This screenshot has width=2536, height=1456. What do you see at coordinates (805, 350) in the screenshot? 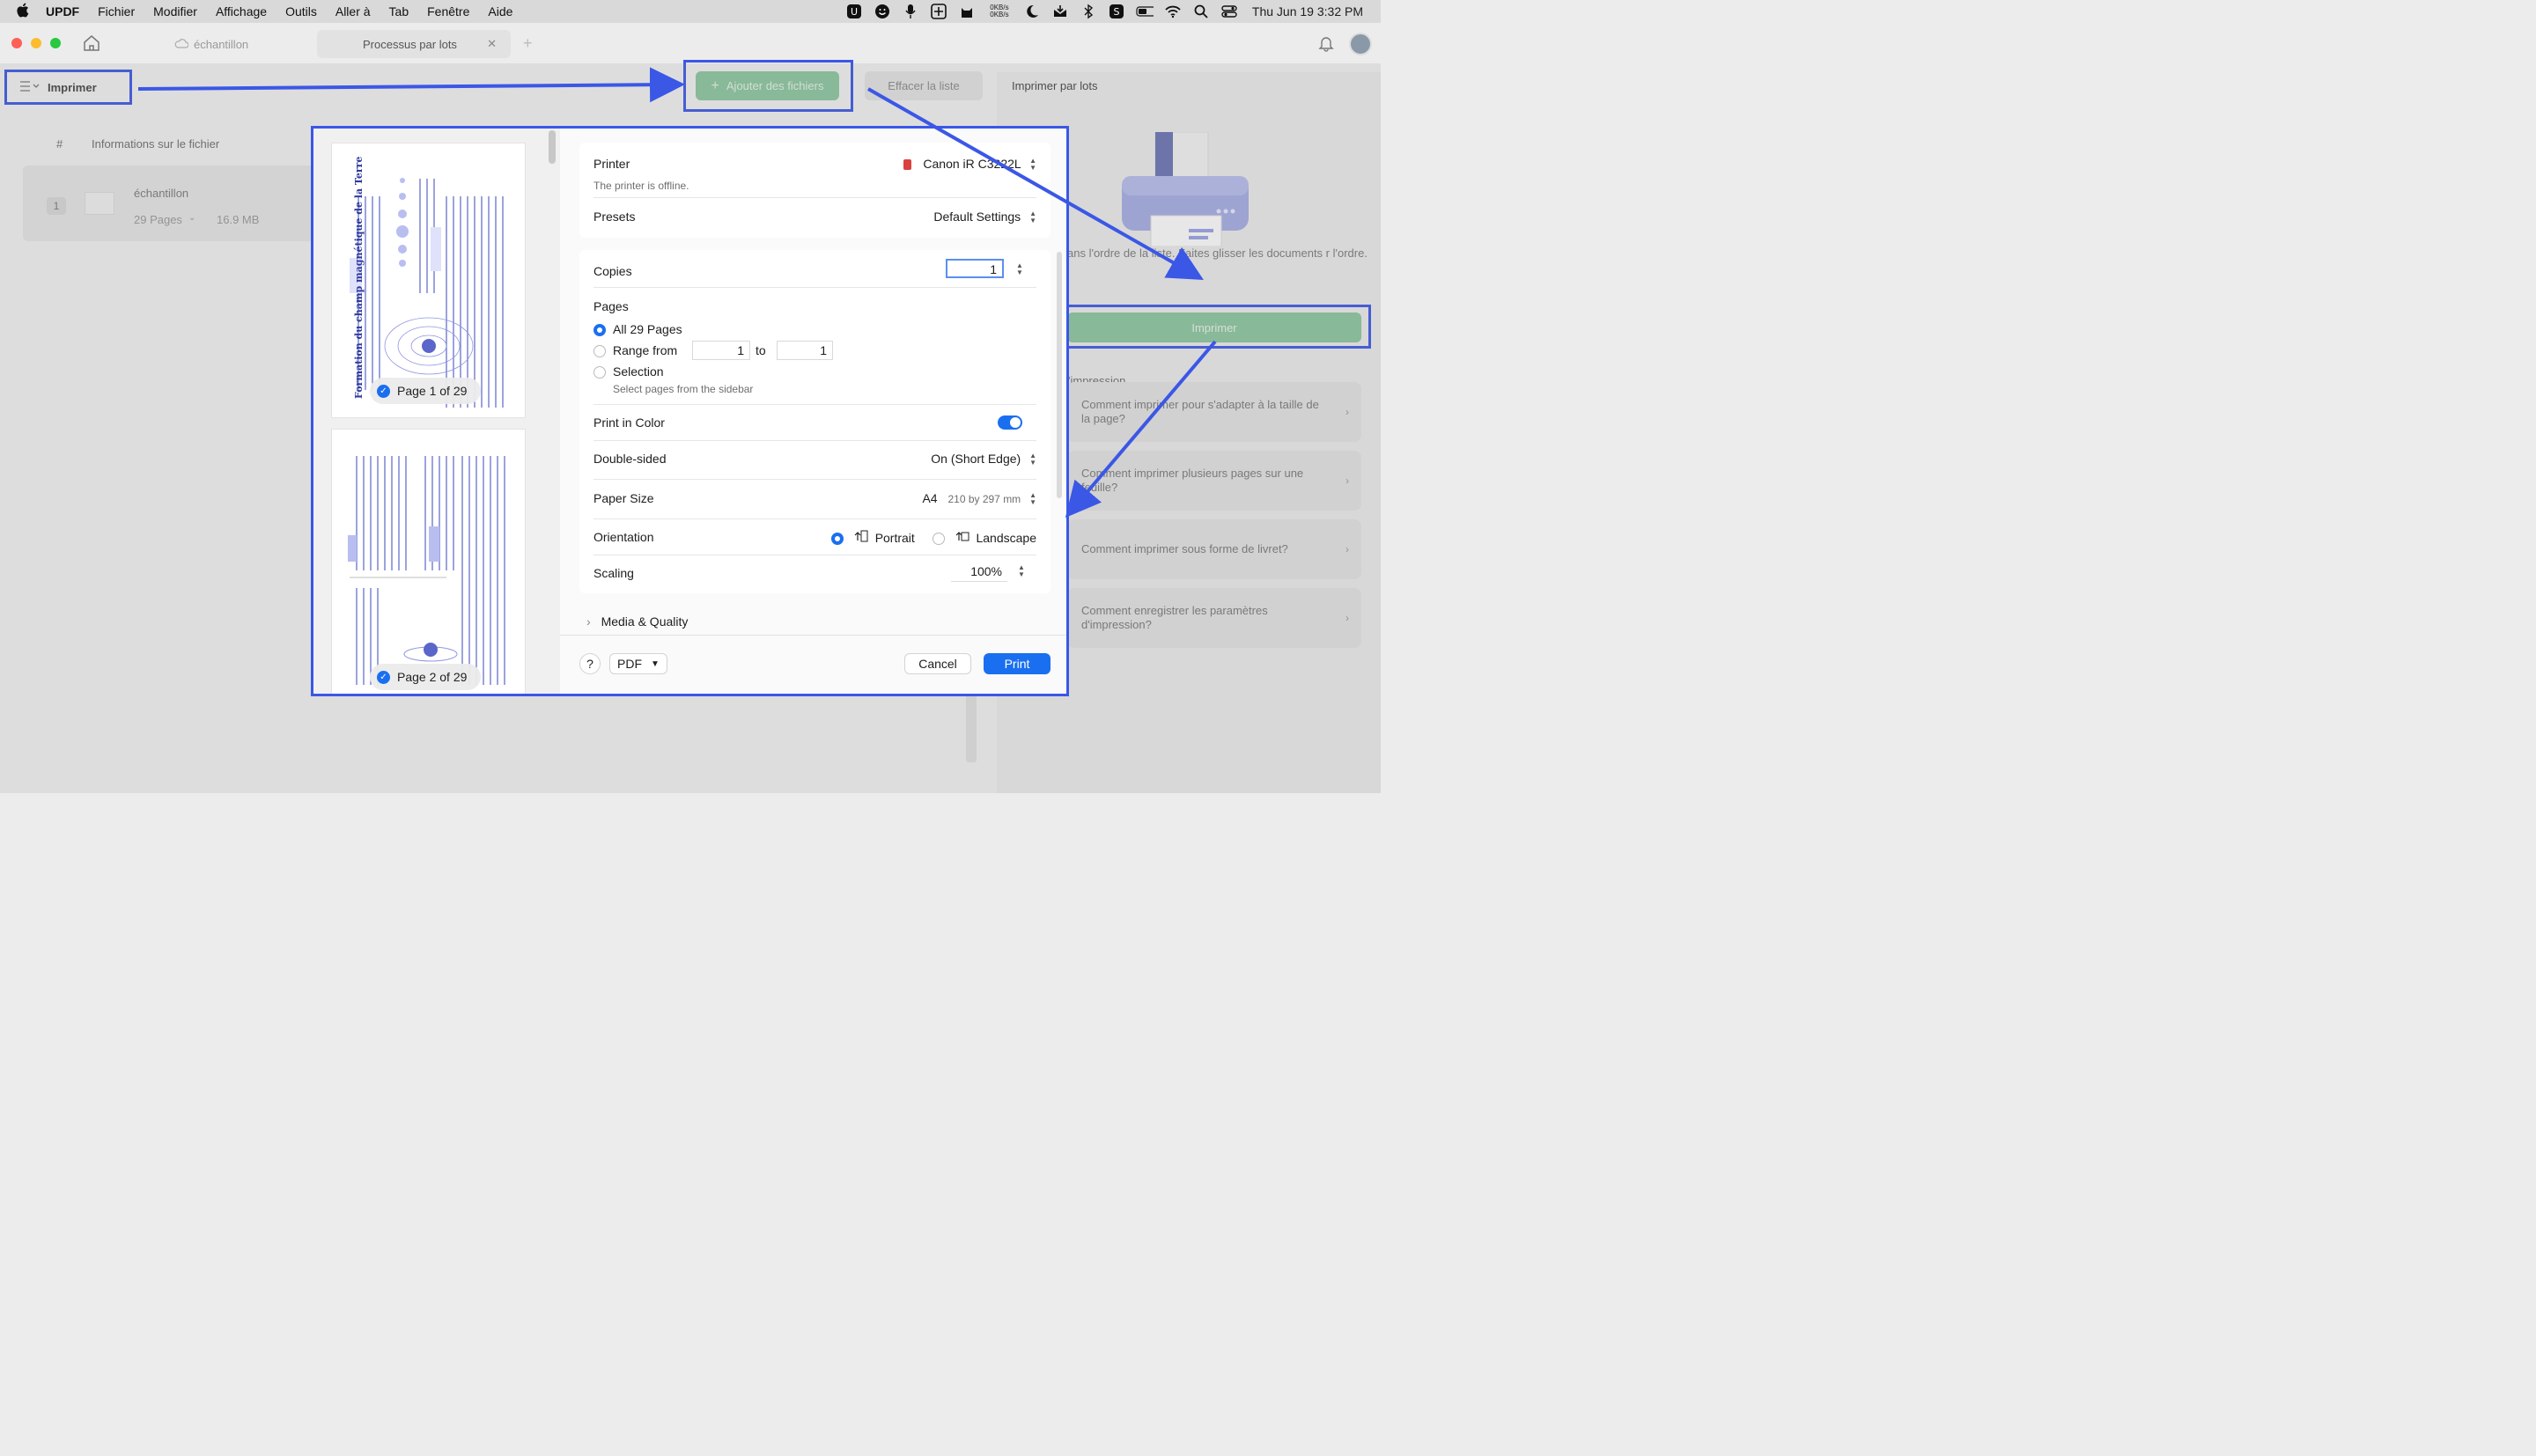
I see `range-to-input: 1` at bounding box center [805, 350].